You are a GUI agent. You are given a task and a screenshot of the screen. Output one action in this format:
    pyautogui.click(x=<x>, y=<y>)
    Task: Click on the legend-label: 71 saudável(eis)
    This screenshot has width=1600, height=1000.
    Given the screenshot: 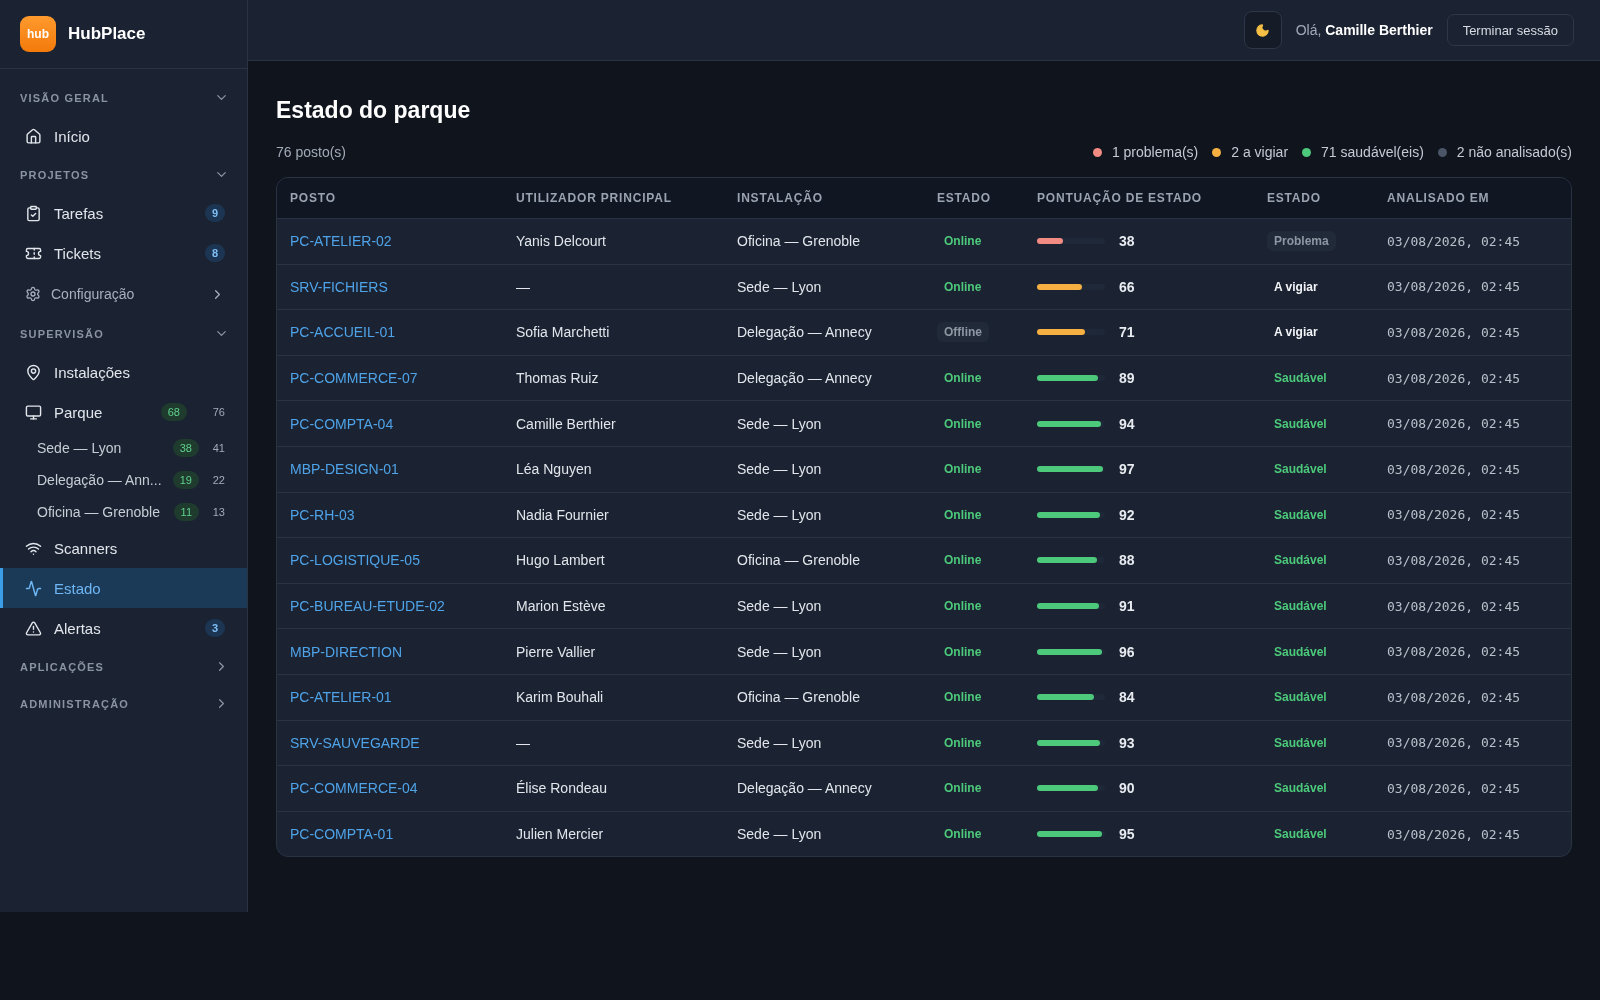 What is the action you would take?
    pyautogui.click(x=1372, y=152)
    